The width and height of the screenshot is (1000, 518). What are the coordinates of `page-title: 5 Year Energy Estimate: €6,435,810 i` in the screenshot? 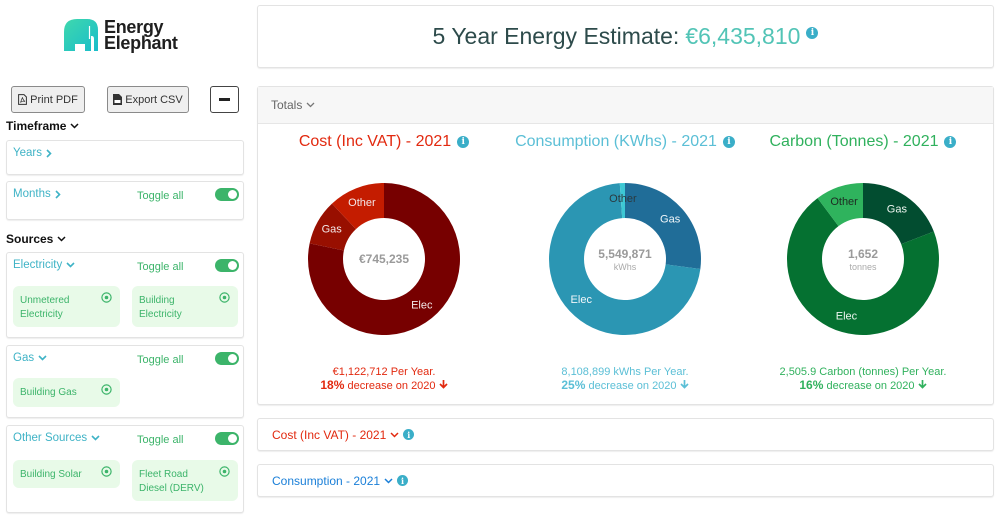 It's located at (625, 36).